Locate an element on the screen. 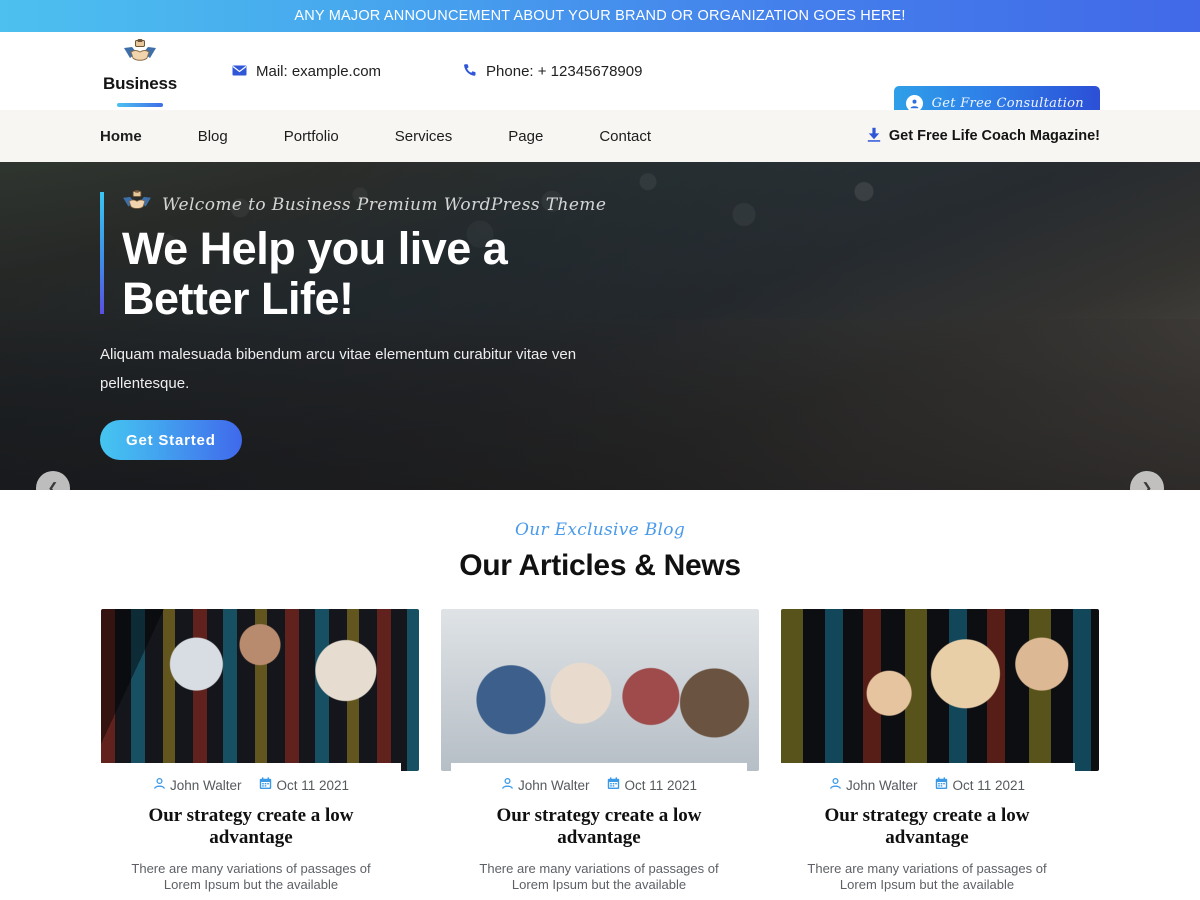  get-free-magazine-label: Get Free Life Coach Magazine! is located at coordinates (994, 136).